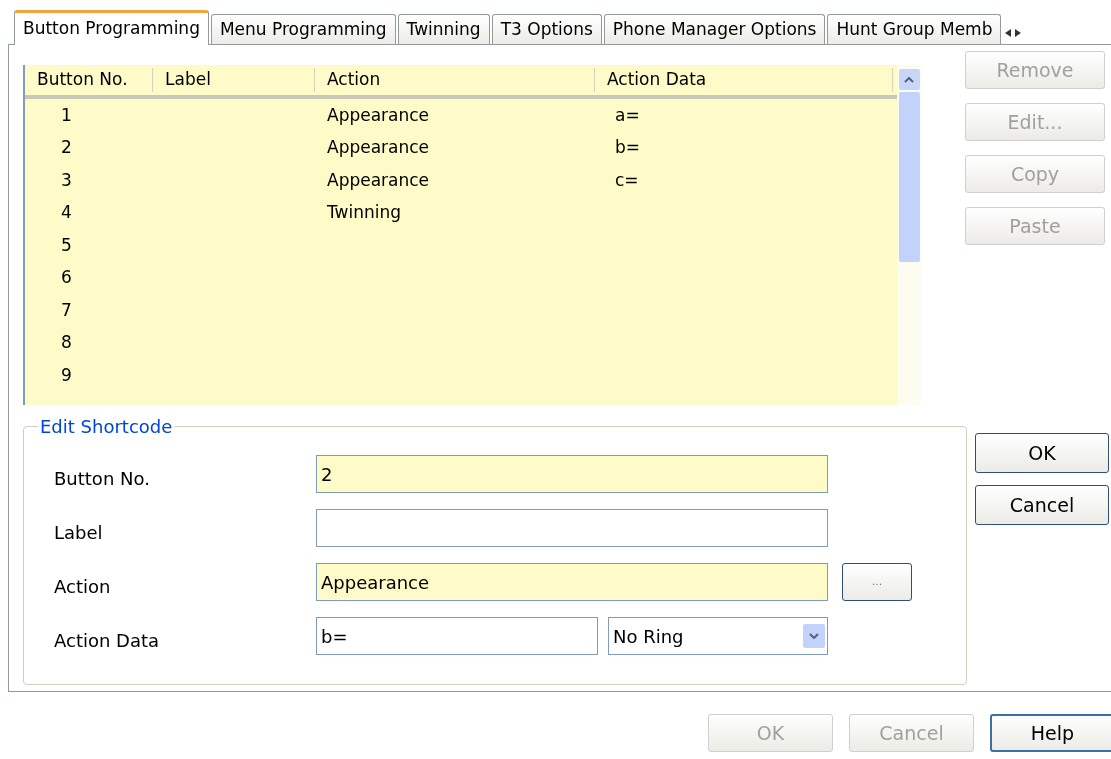 The image size is (1111, 759). Describe the element at coordinates (1042, 505) in the screenshot. I see `button: Cancel` at that location.